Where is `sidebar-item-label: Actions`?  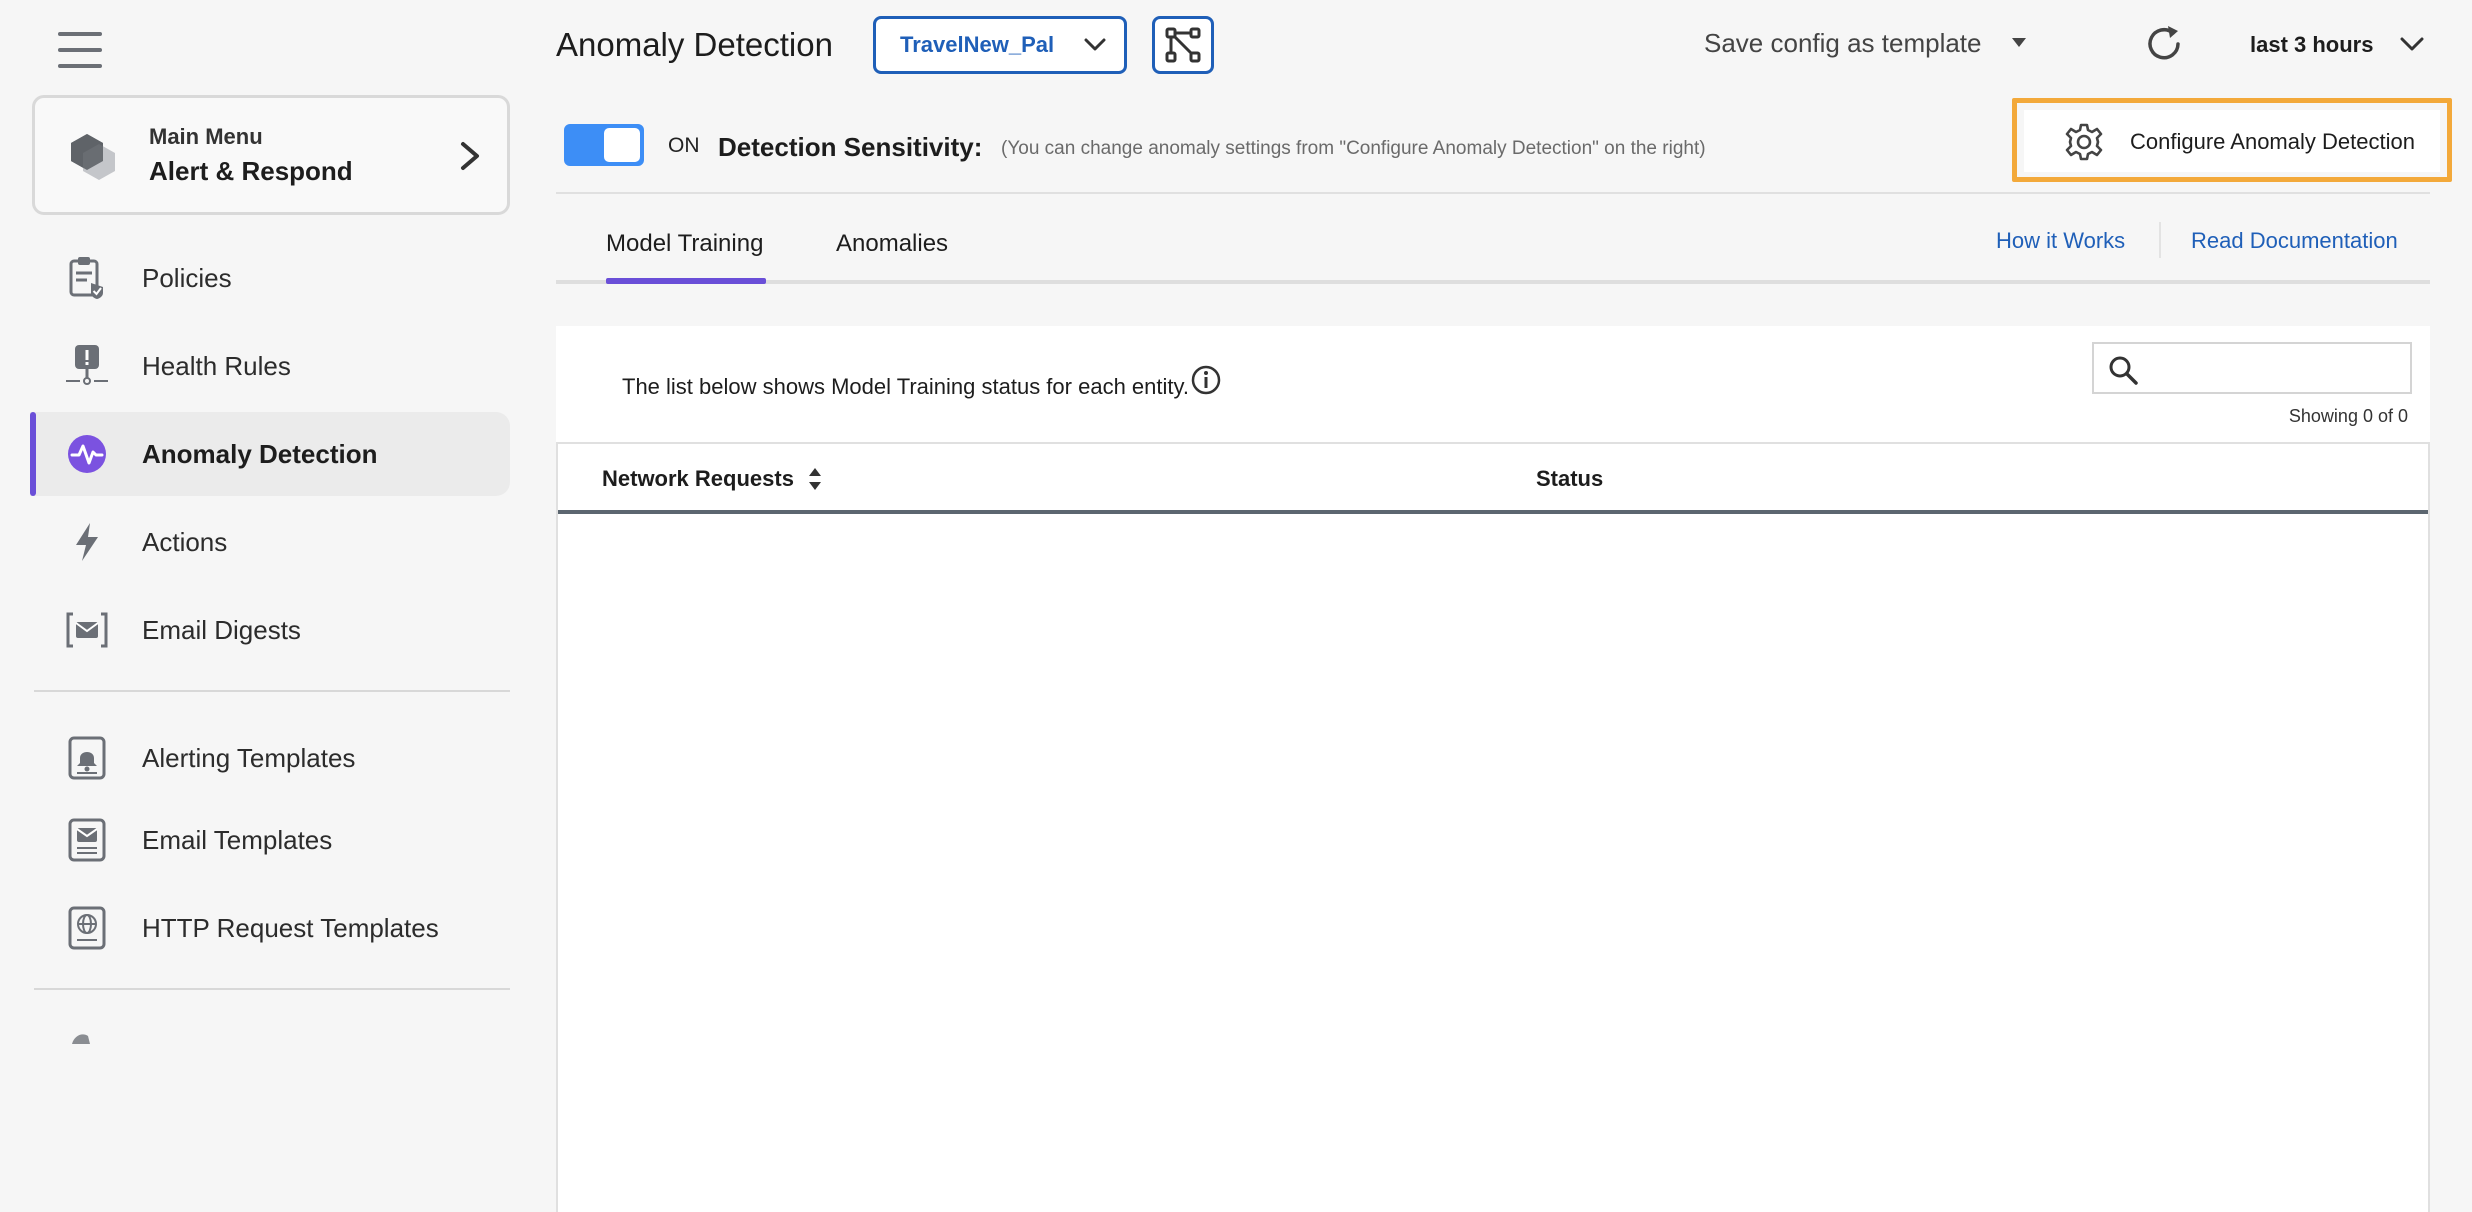
sidebar-item-label: Actions is located at coordinates (185, 541).